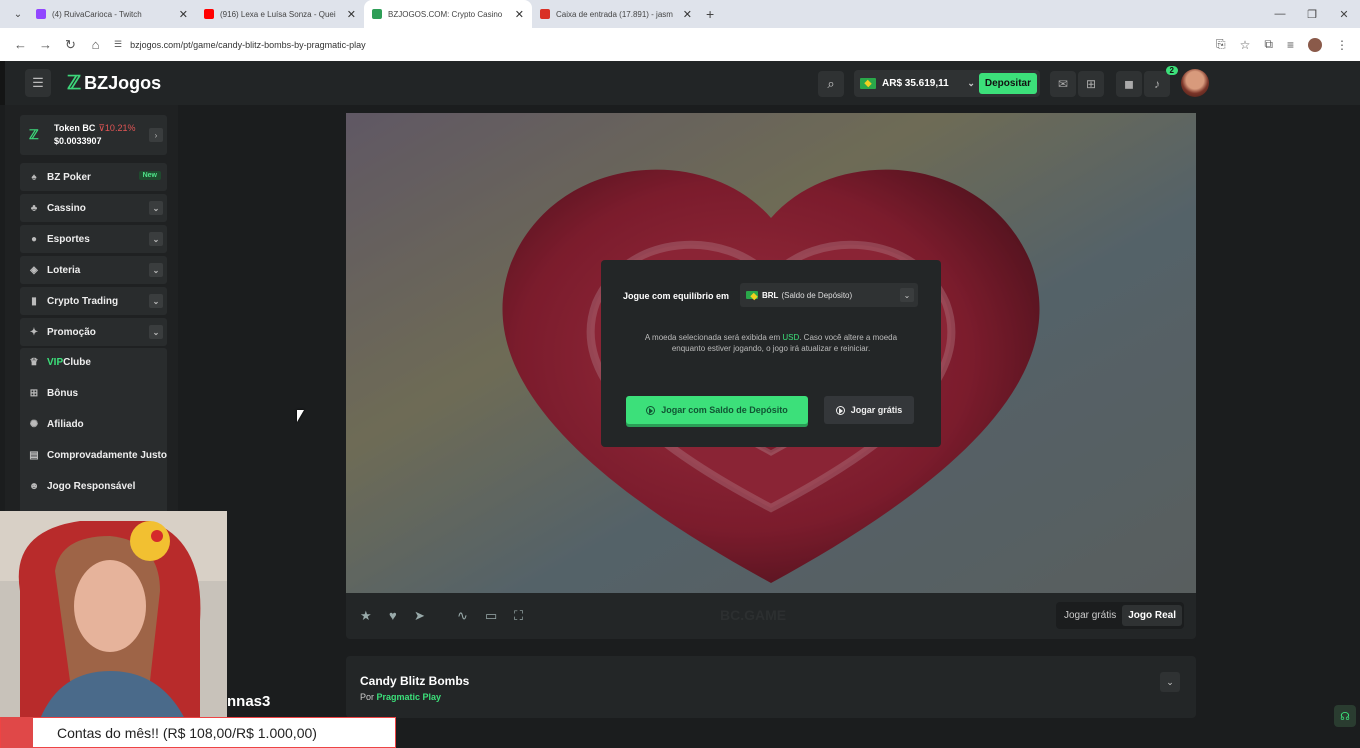  I want to click on sidebar-item-cassino: ♣ Cassino ⌄, so click(93, 208).